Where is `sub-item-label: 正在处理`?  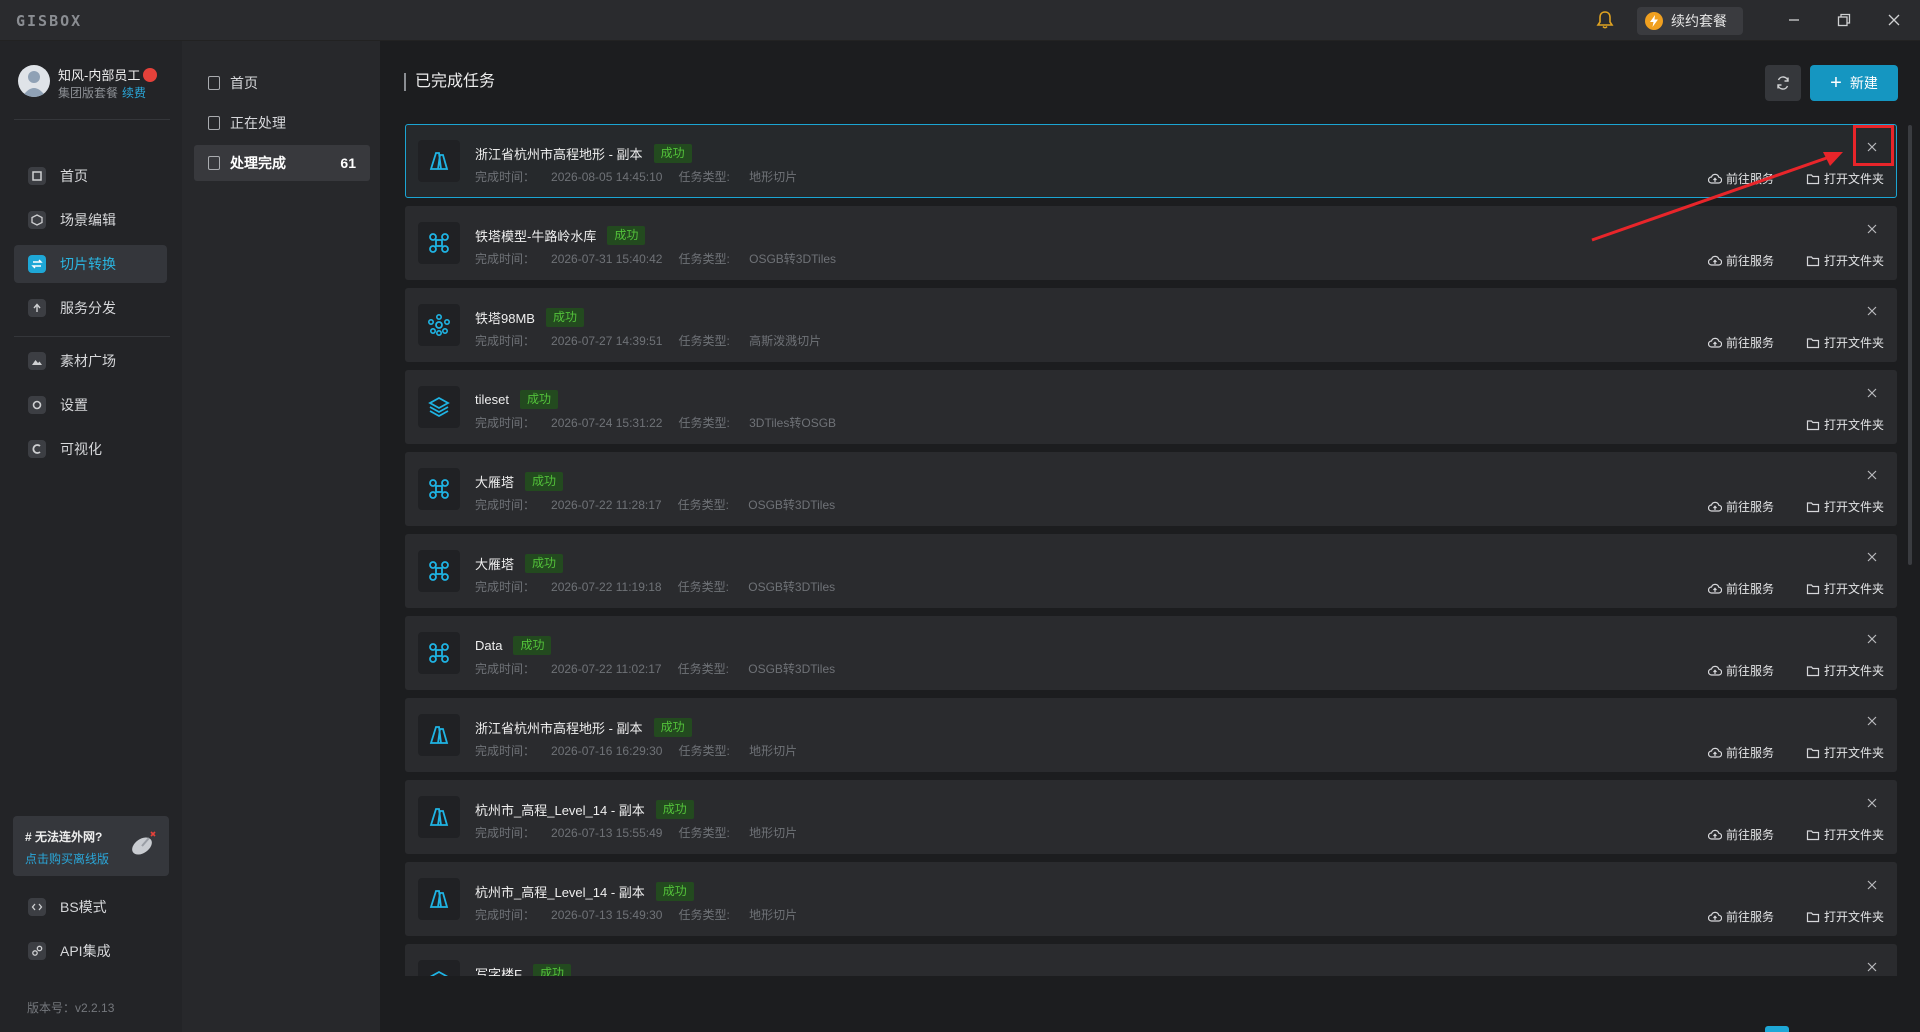
sub-item-label: 正在处理 is located at coordinates (258, 123).